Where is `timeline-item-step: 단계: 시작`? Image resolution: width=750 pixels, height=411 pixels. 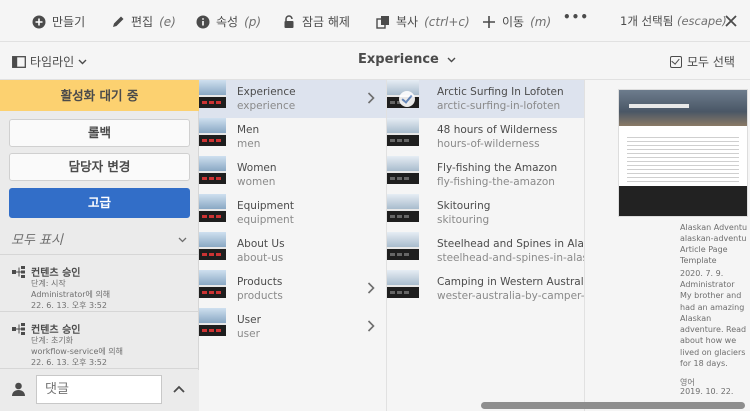
timeline-item-step: 단계: 시작 is located at coordinates (48, 283).